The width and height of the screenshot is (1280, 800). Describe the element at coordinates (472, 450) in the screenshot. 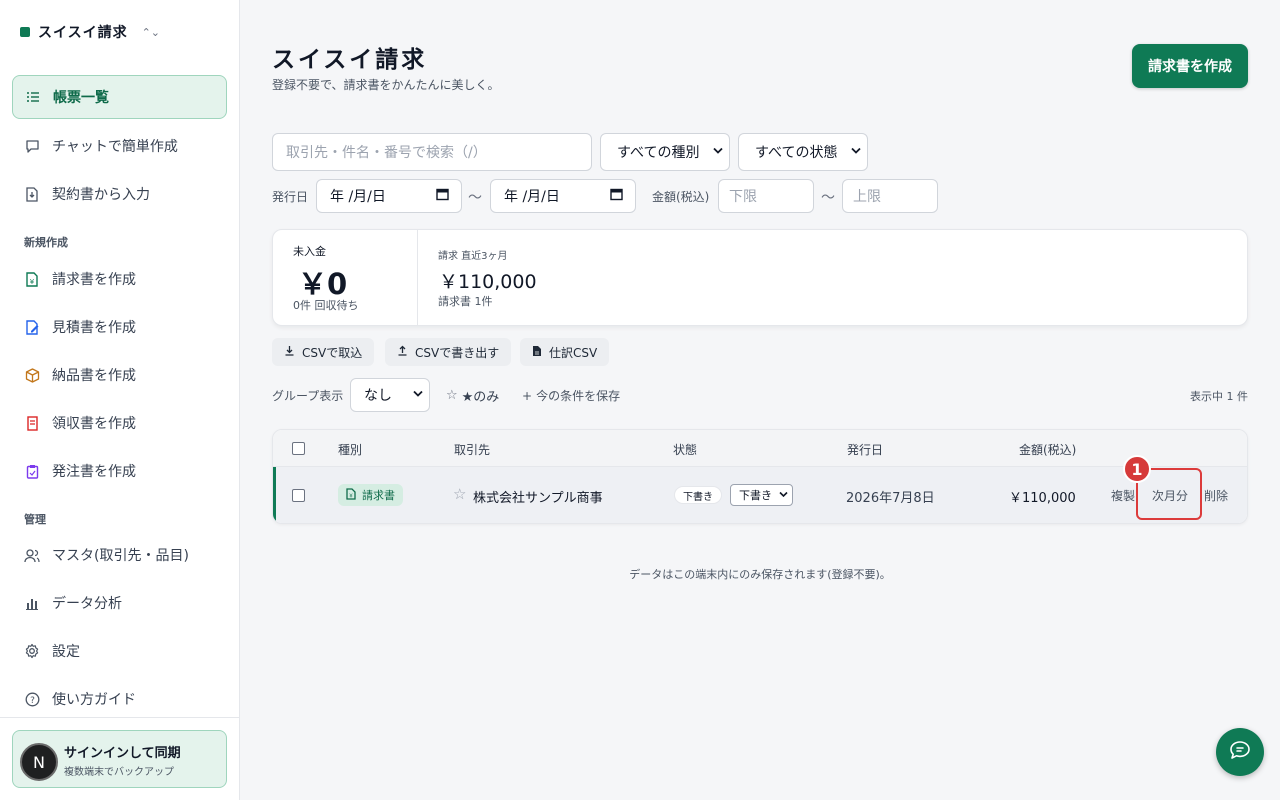

I see `col-client: 取引先` at that location.